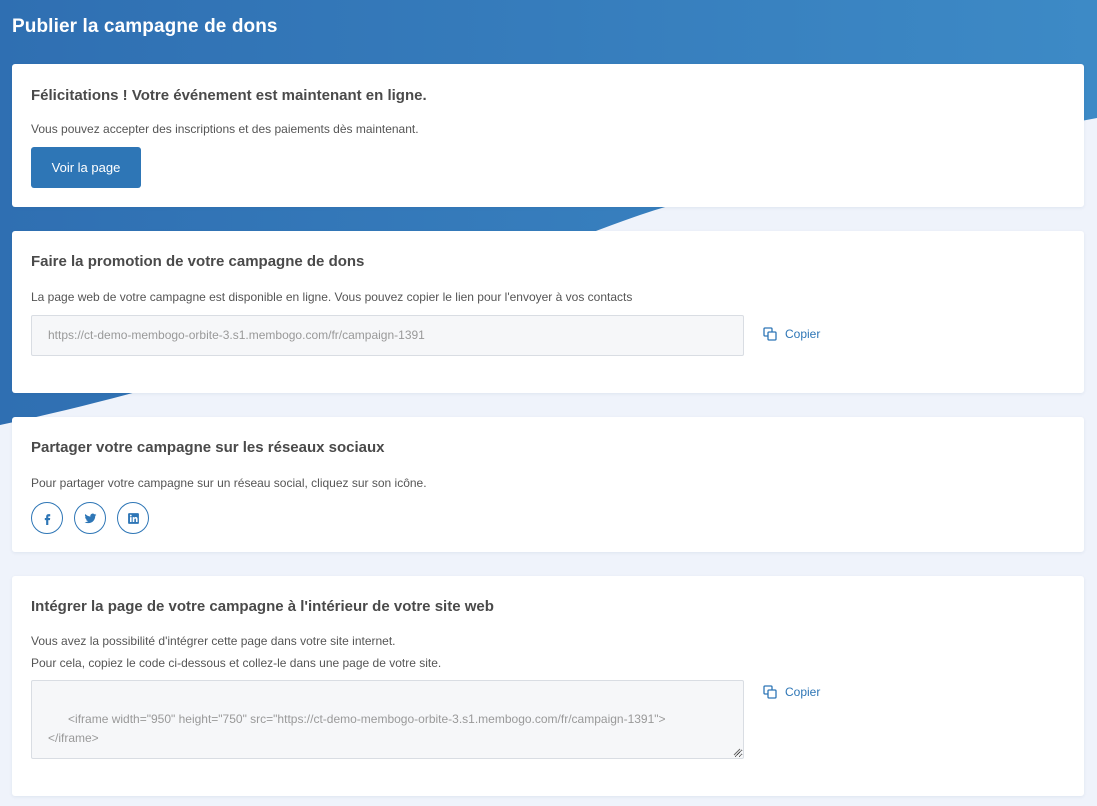 Image resolution: width=1097 pixels, height=806 pixels. I want to click on copy-link-button: Copier, so click(791, 334).